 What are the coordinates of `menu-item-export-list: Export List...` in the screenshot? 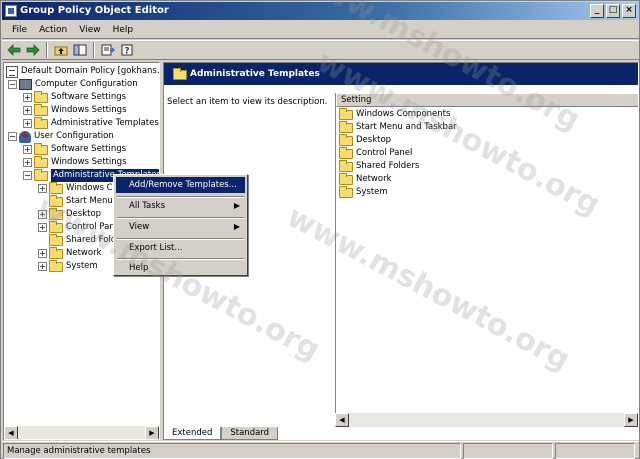 It's located at (180, 248).